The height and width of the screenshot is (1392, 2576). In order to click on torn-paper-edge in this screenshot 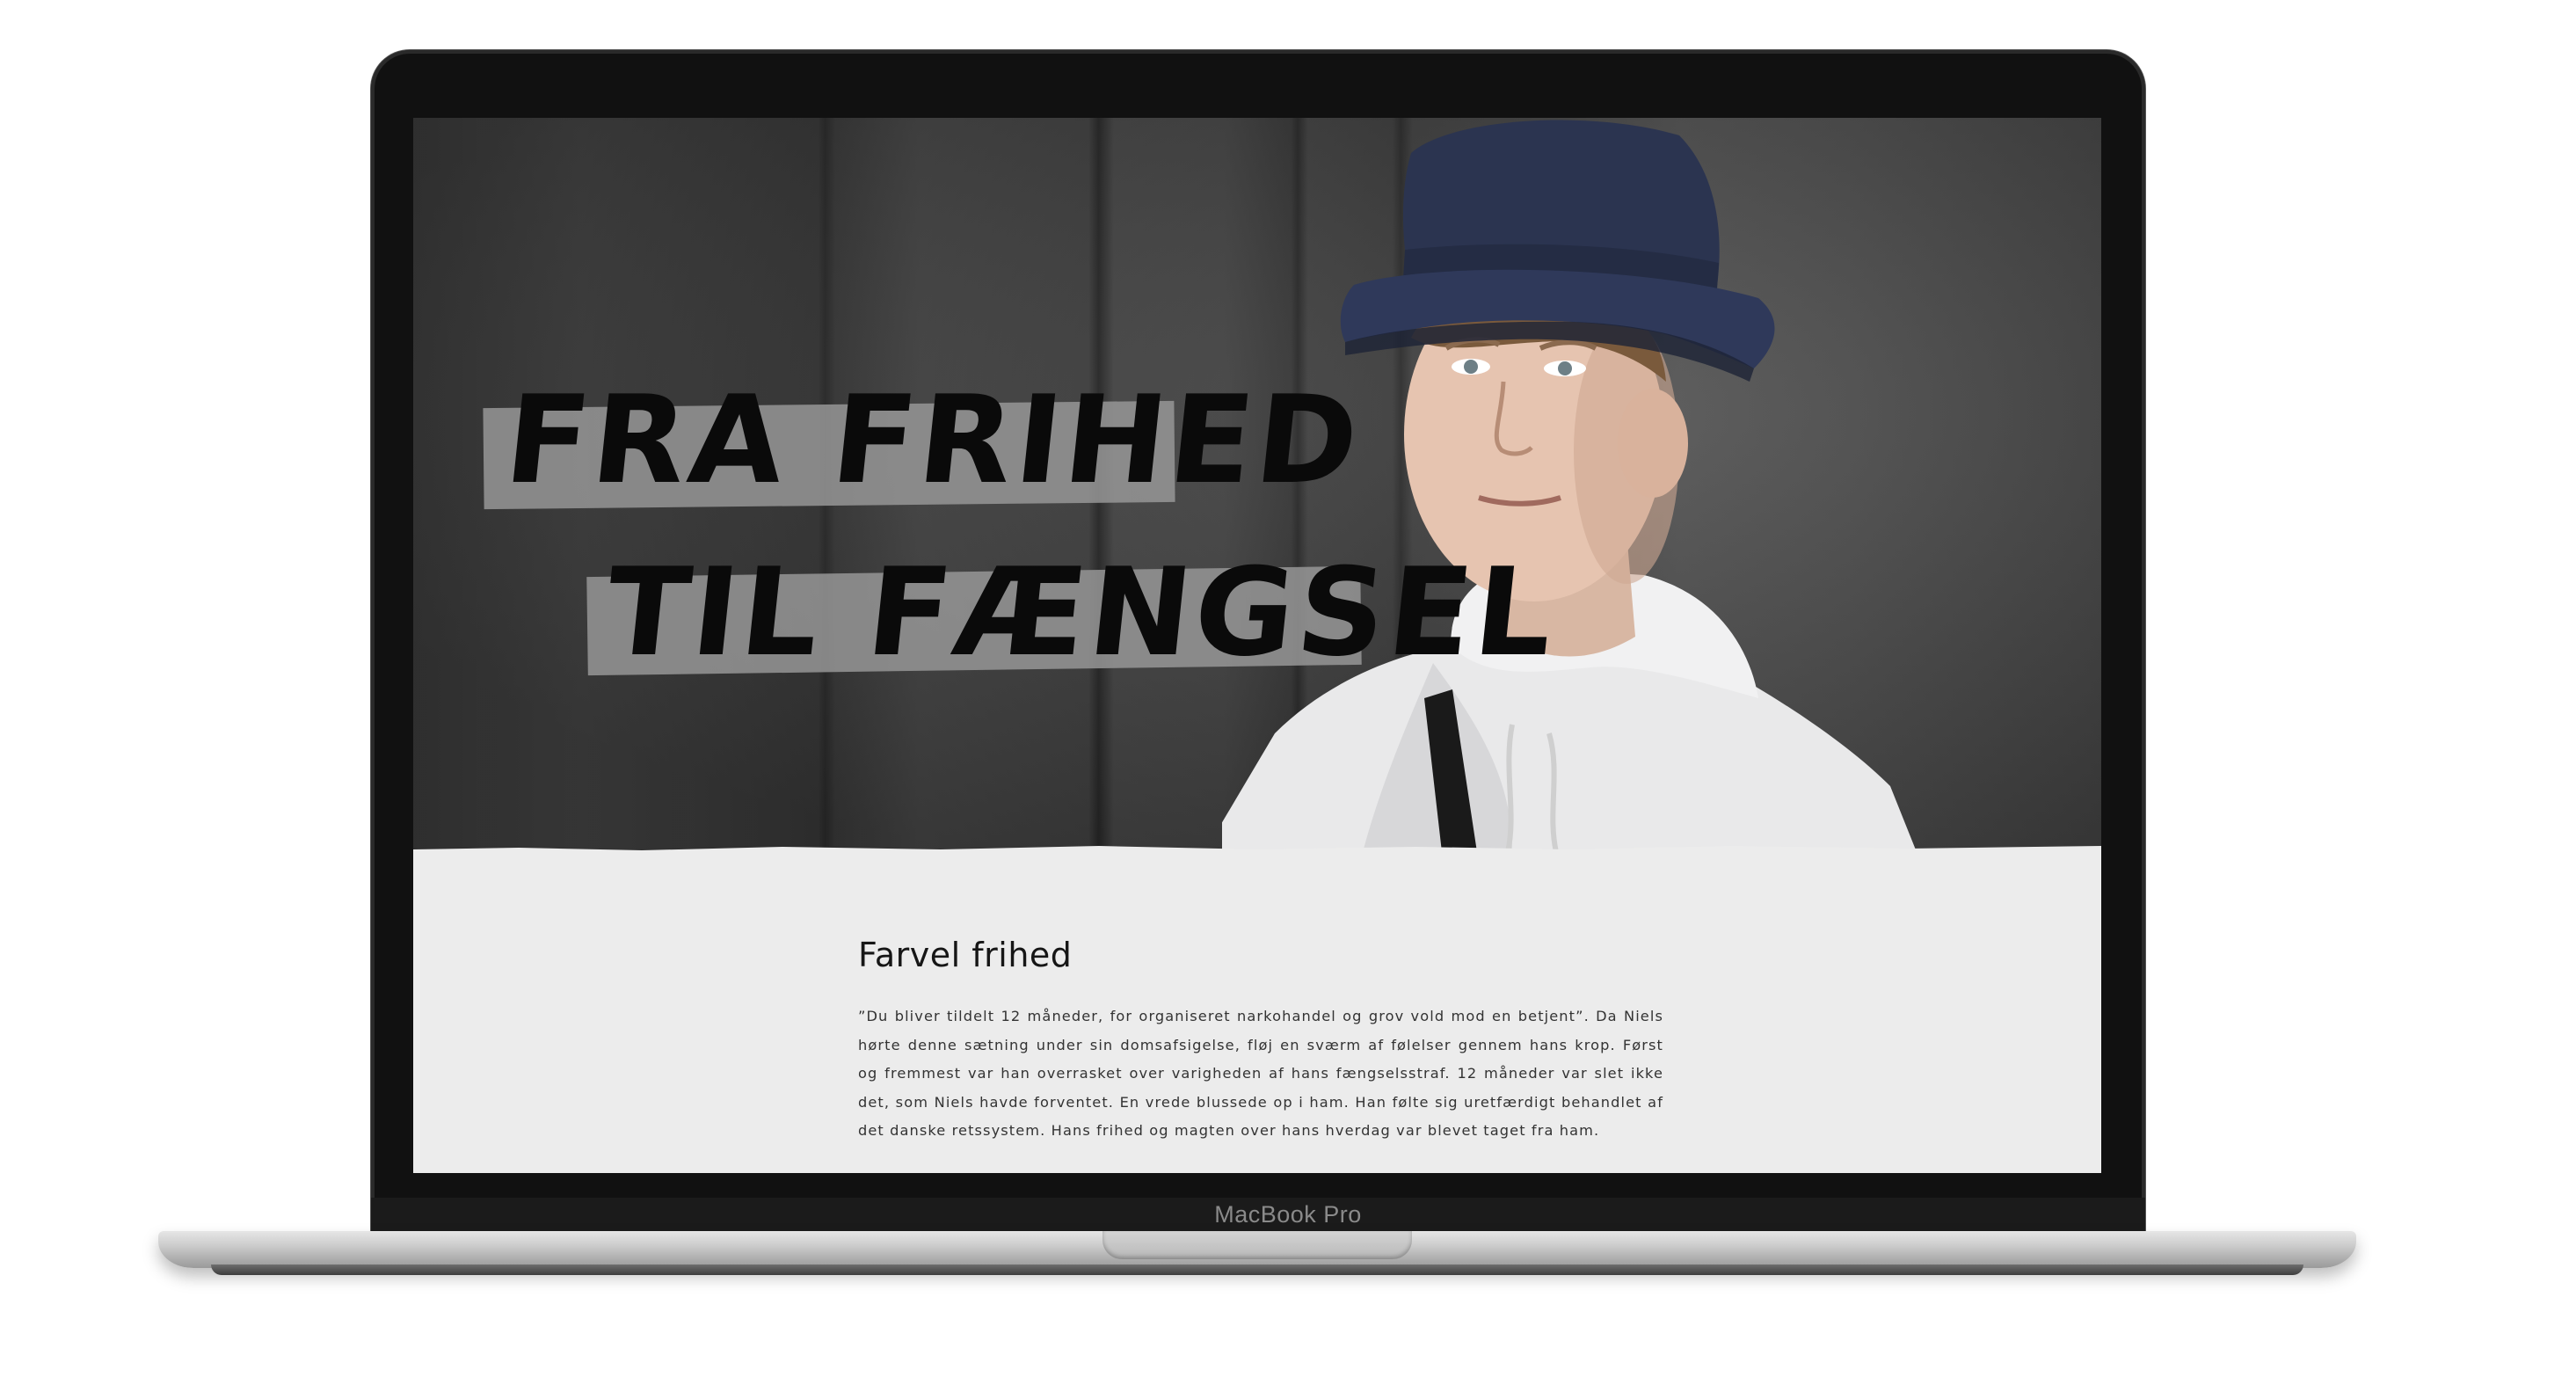, I will do `click(1257, 849)`.